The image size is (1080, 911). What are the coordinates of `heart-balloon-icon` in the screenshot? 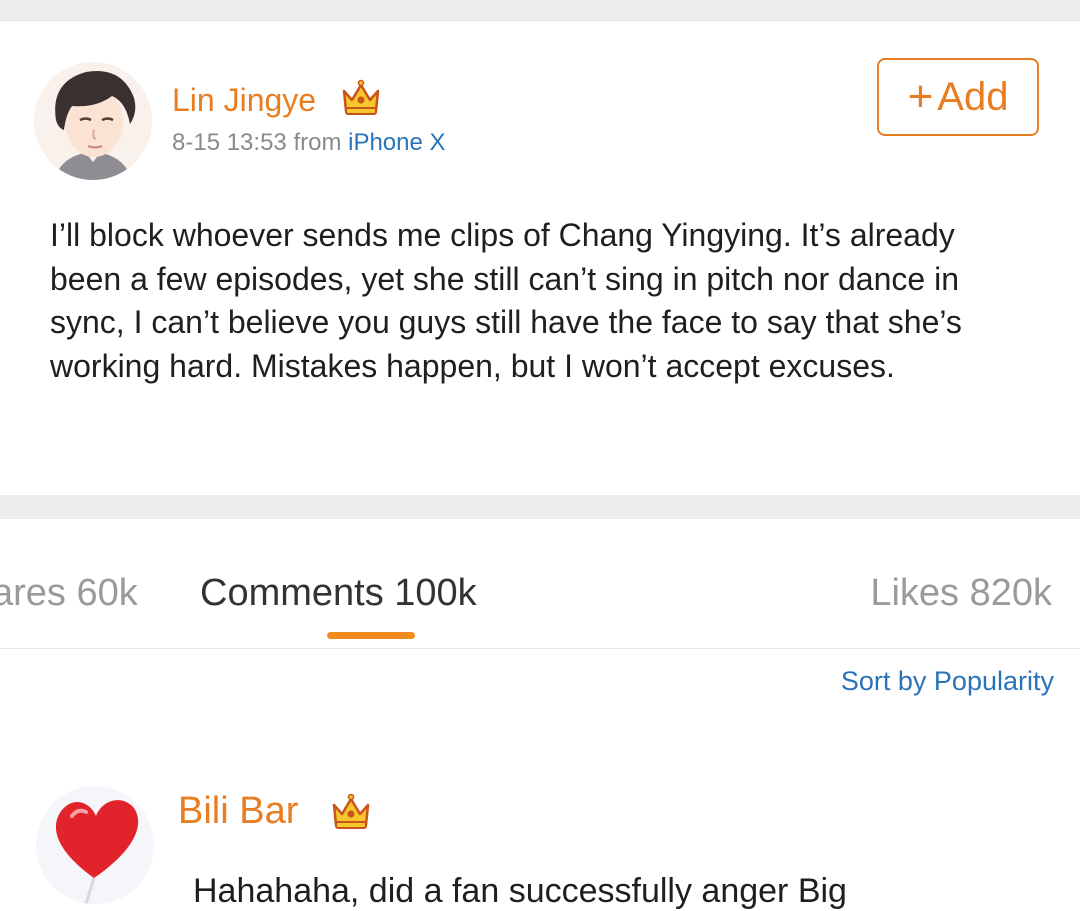 It's located at (95, 845).